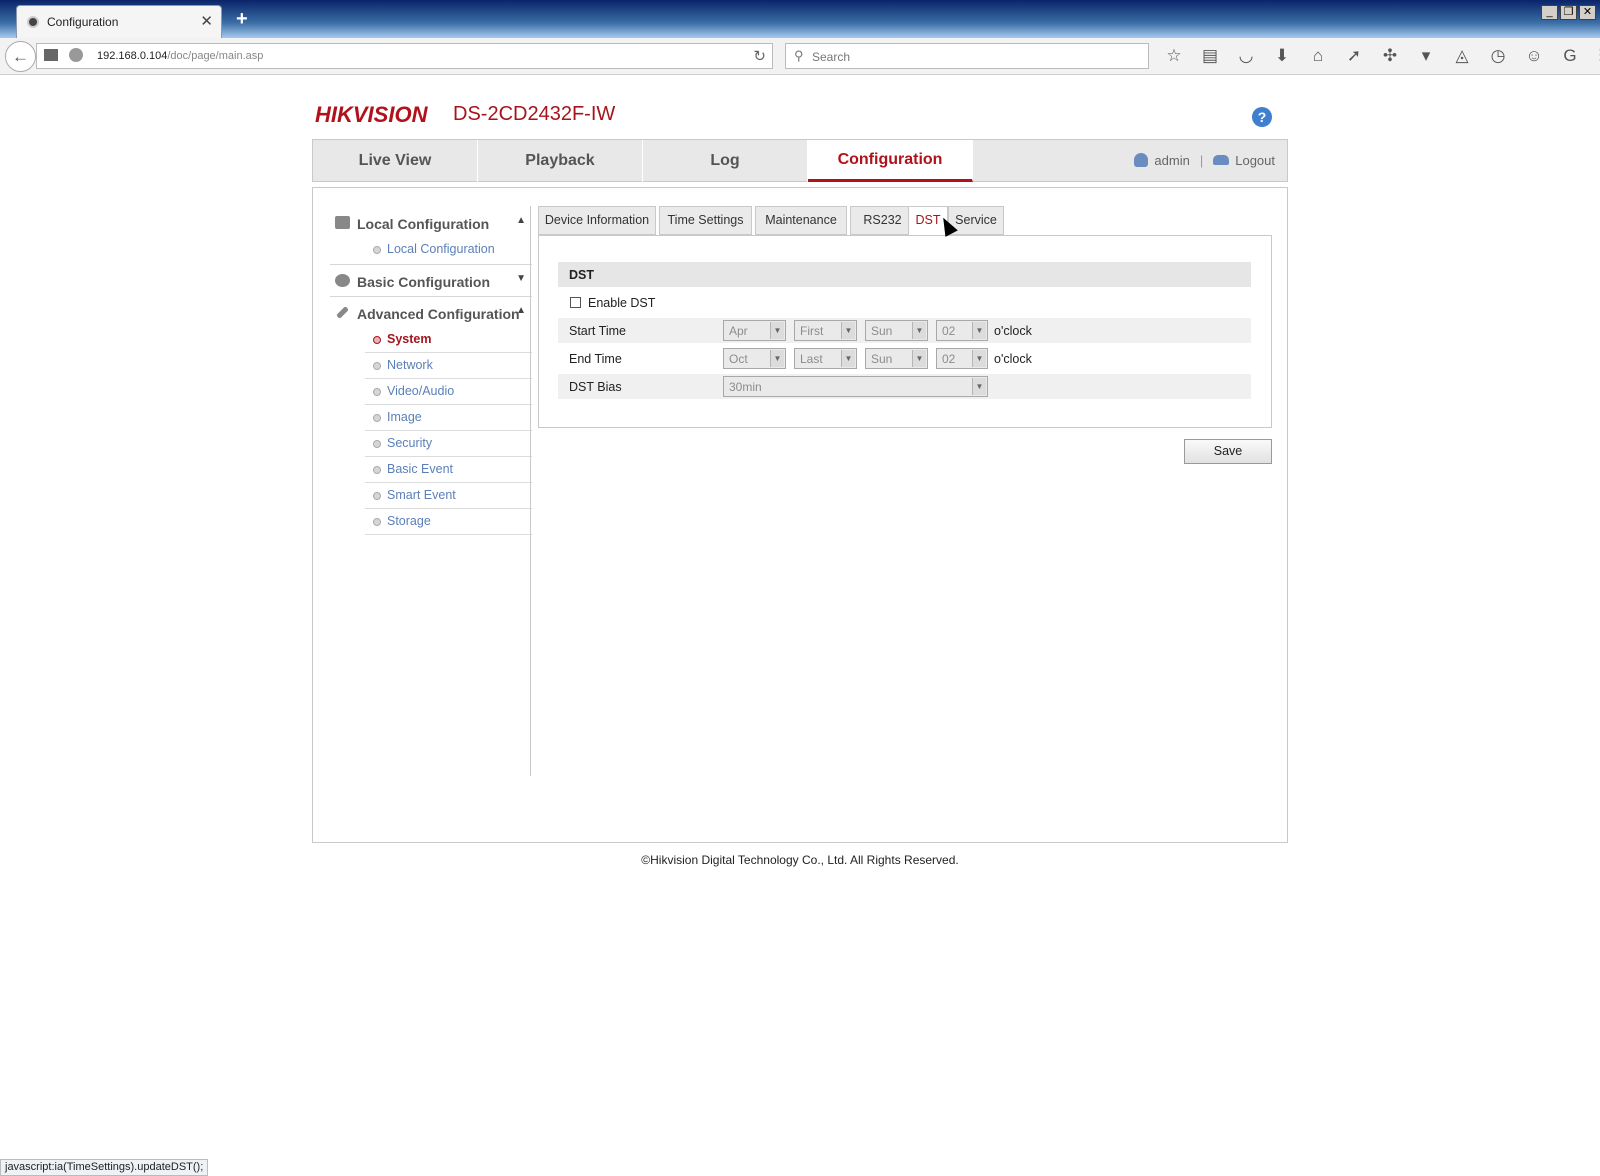 This screenshot has height=1176, width=1600. What do you see at coordinates (754, 358) in the screenshot?
I see `end-month-select: Oct ▼` at bounding box center [754, 358].